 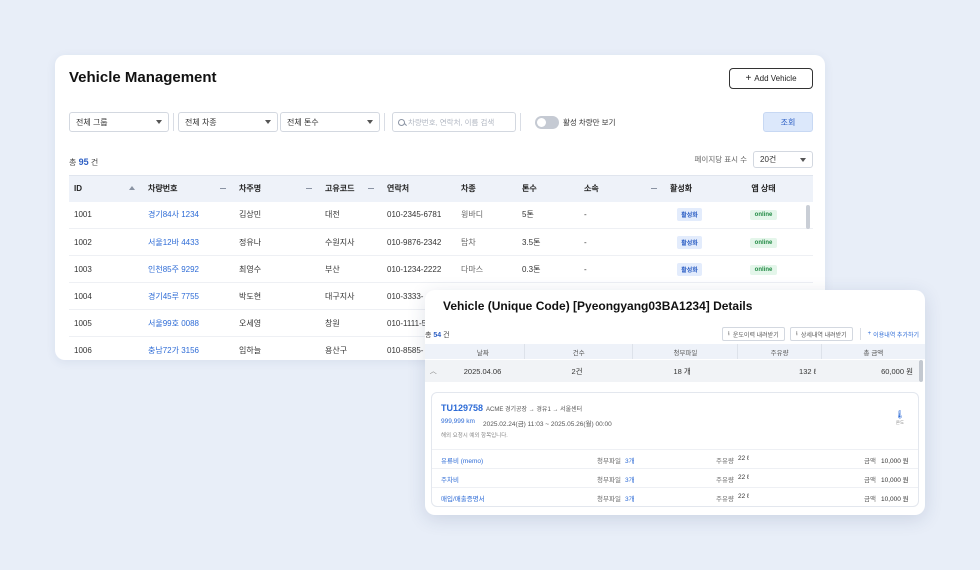 What do you see at coordinates (188, 296) in the screenshot?
I see `cell-plate: 경기45루 7755` at bounding box center [188, 296].